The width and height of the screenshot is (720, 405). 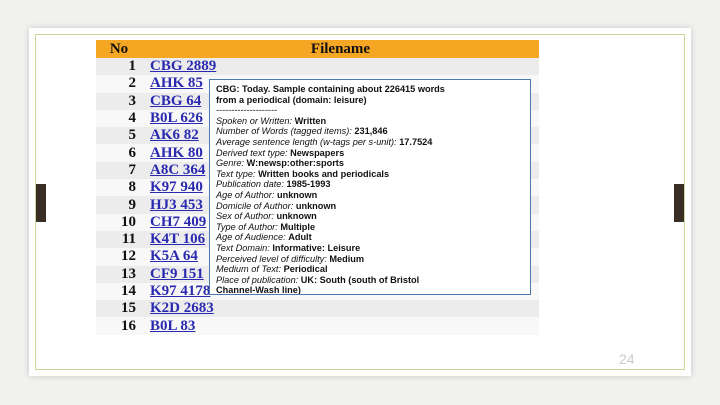 What do you see at coordinates (119, 84) in the screenshot?
I see `row-number: 2` at bounding box center [119, 84].